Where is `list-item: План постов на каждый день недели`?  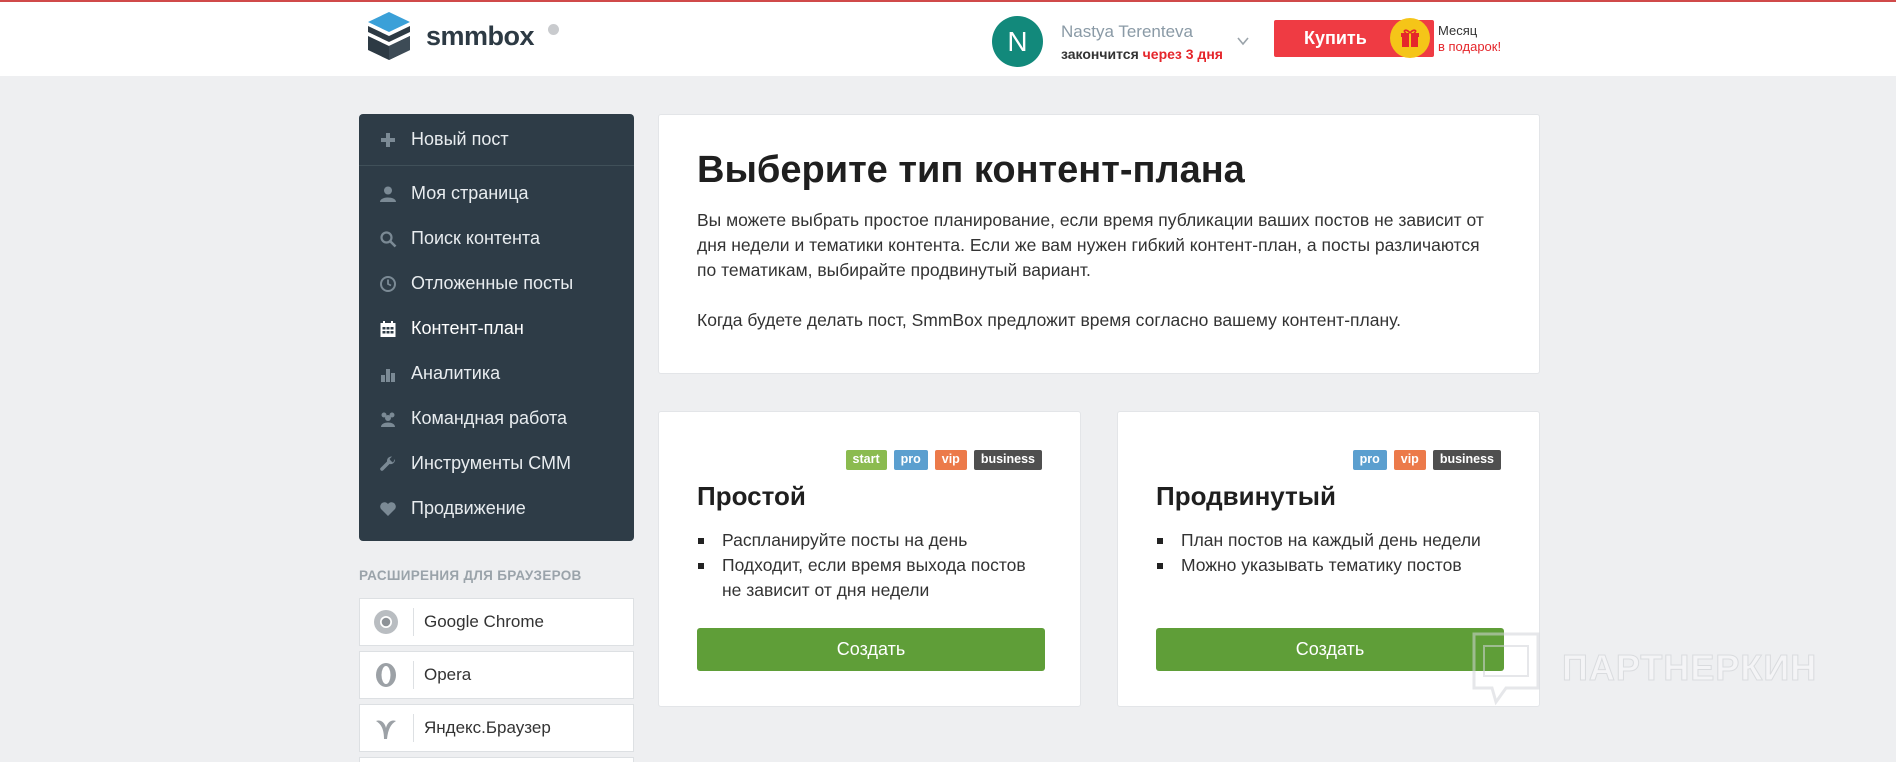 list-item: План постов на каждый день недели is located at coordinates (1330, 540).